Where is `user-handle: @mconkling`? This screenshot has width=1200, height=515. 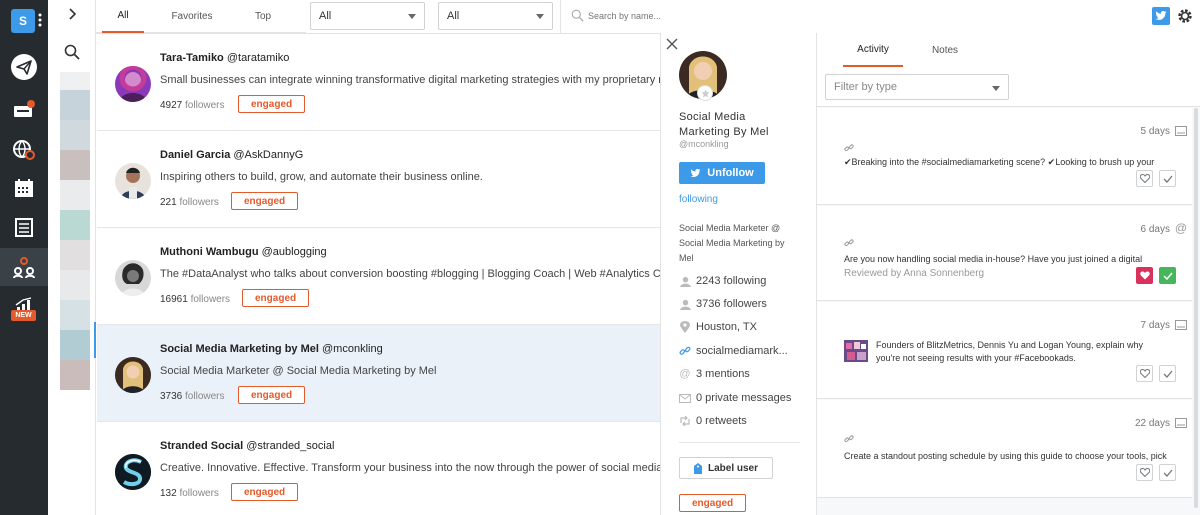
user-handle: @mconkling is located at coordinates (352, 349).